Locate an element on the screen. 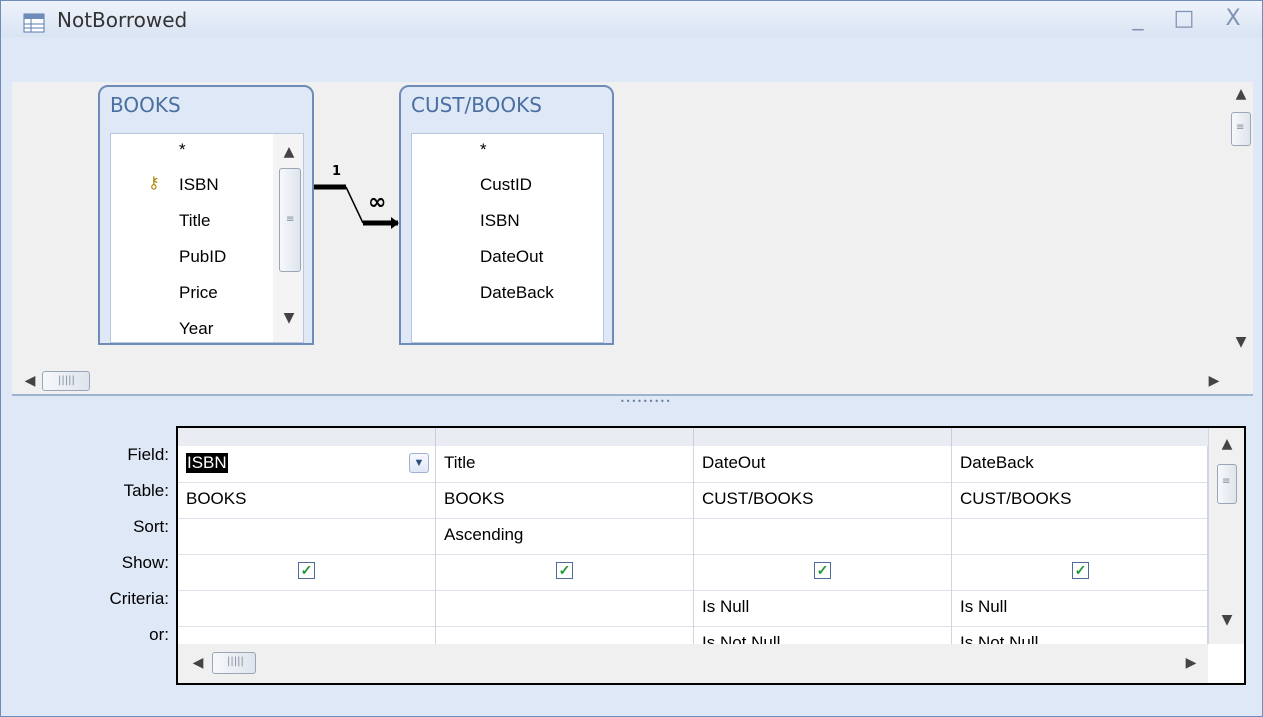 The image size is (1263, 717). title-bar: NotBorrowed _ □ X is located at coordinates (631, 19).